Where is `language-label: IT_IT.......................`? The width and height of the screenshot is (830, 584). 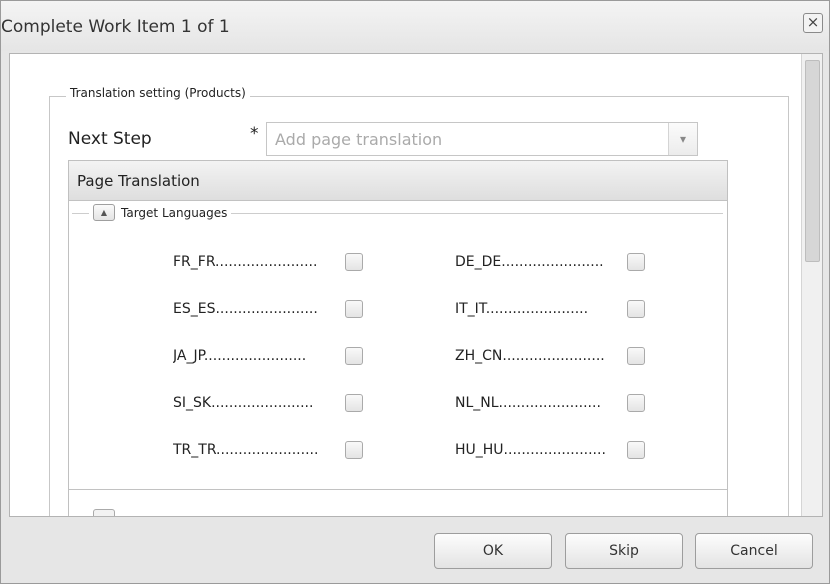
language-label: IT_IT....................... is located at coordinates (522, 309).